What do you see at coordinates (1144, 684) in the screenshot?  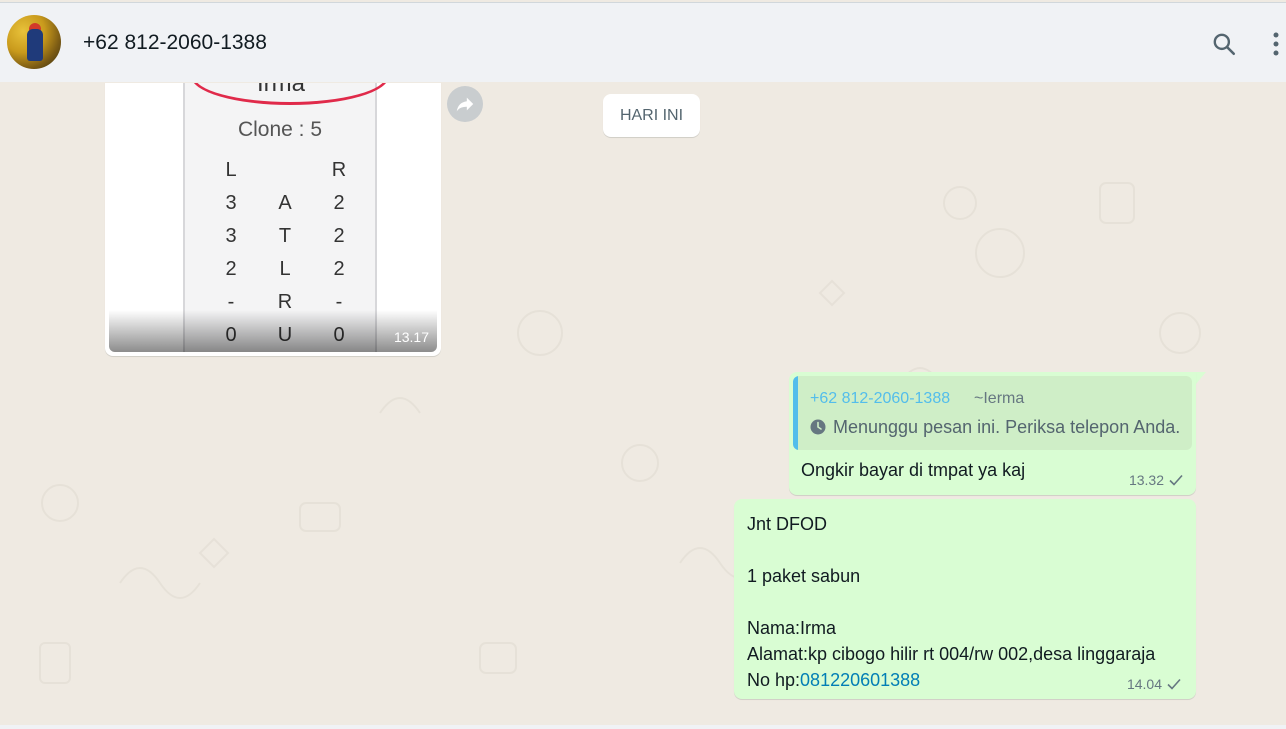 I see `message-time: 14.04` at bounding box center [1144, 684].